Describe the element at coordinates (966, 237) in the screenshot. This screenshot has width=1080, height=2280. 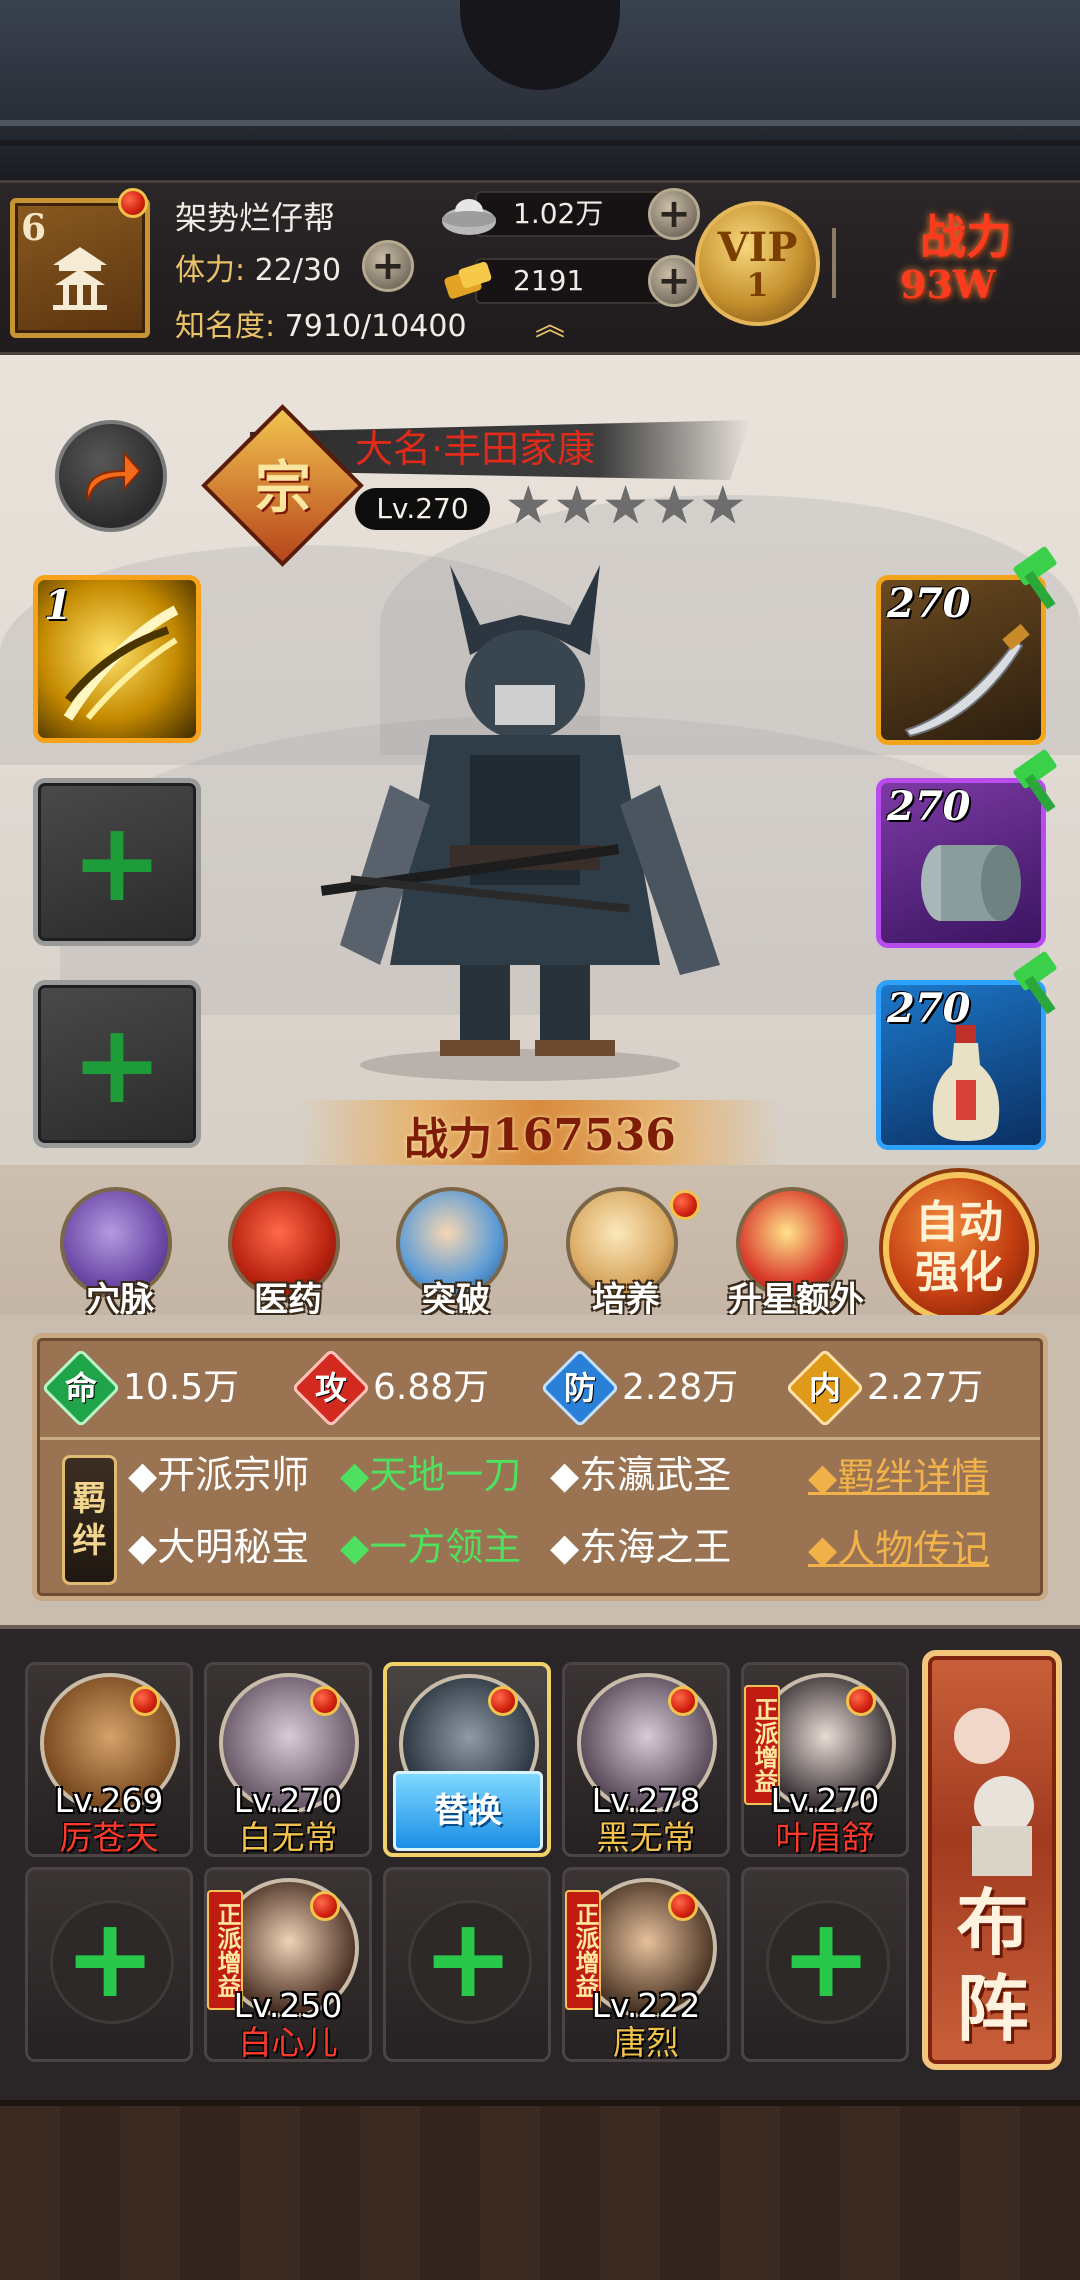
I see `total-power-label: 战力` at that location.